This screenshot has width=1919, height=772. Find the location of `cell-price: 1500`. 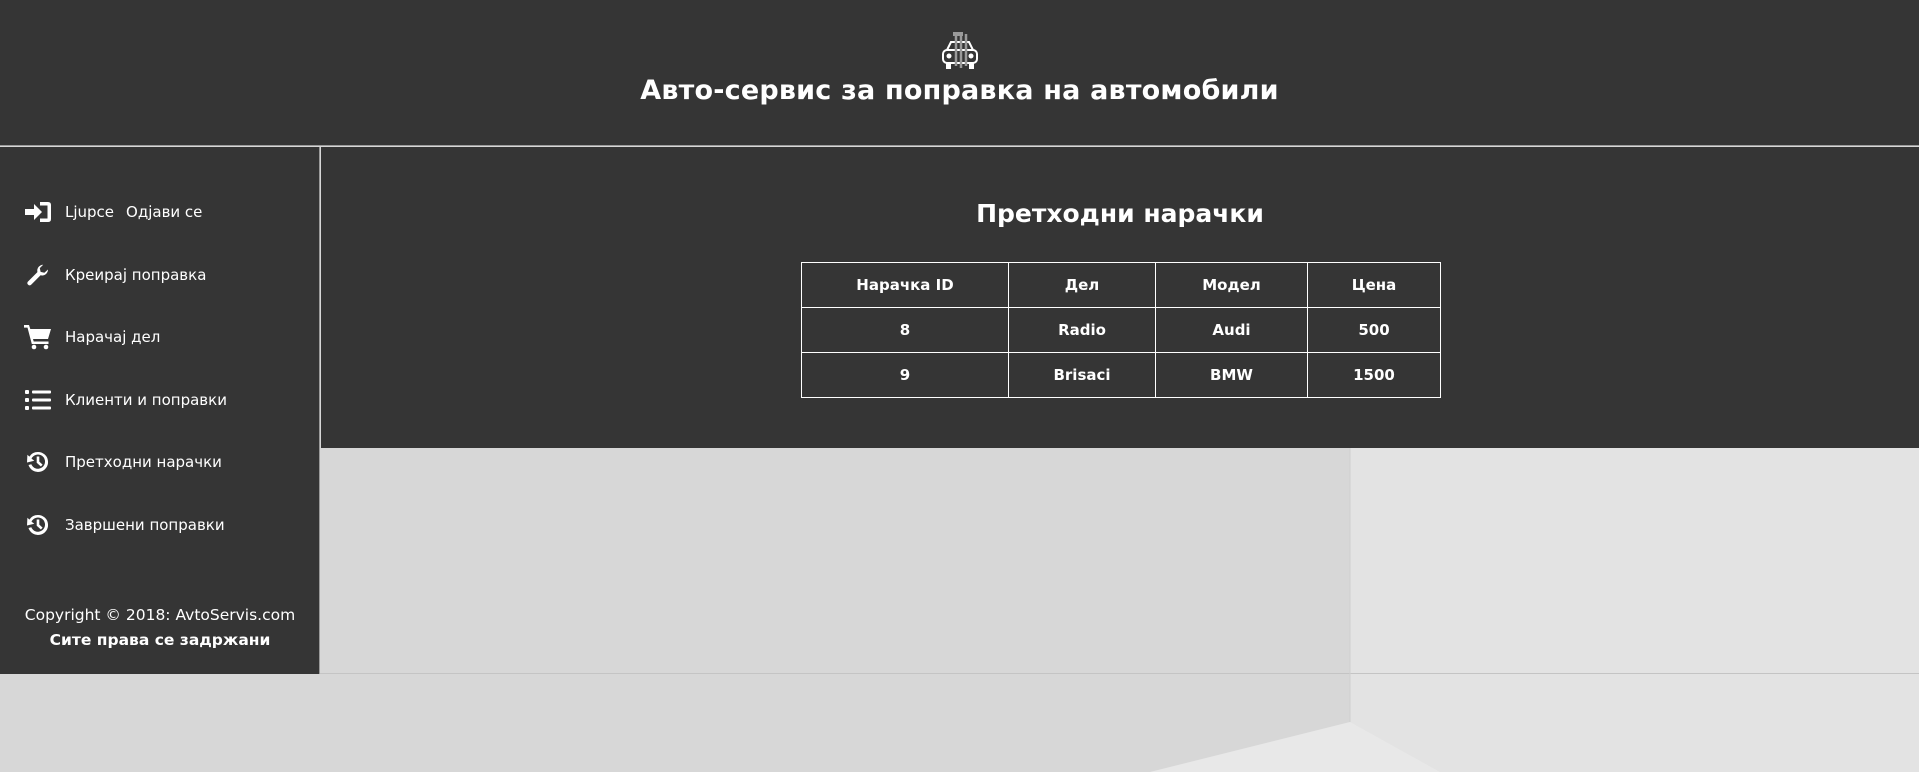

cell-price: 1500 is located at coordinates (1374, 375).